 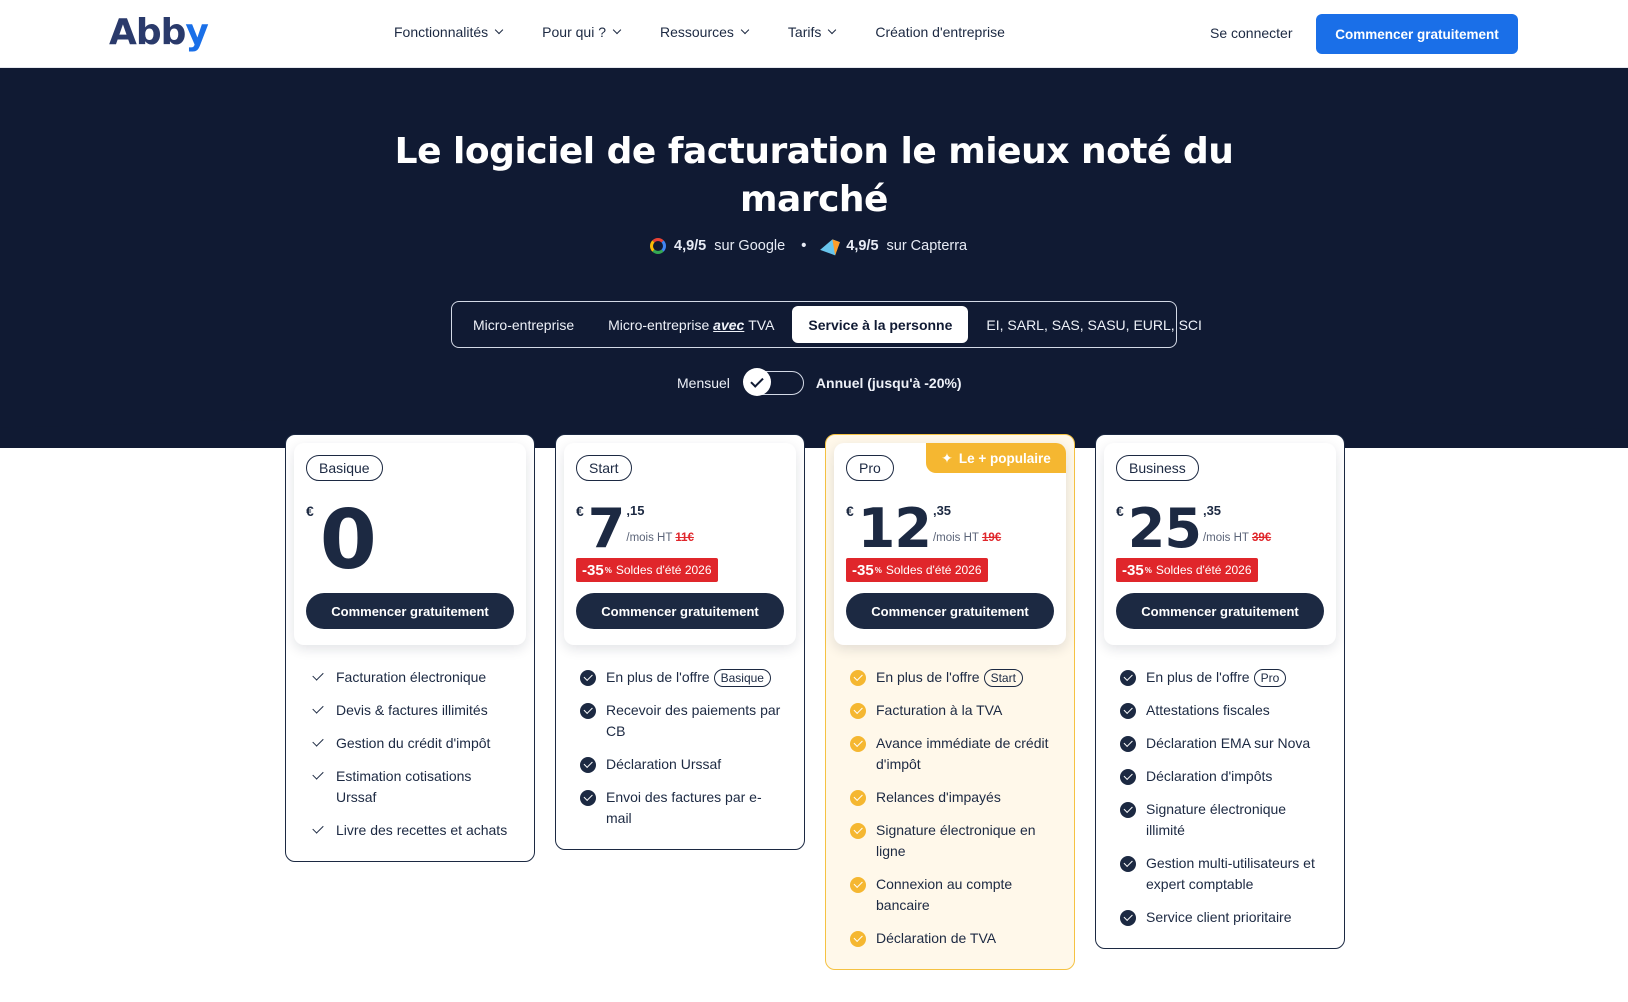 I want to click on plan-name: Start, so click(x=604, y=468).